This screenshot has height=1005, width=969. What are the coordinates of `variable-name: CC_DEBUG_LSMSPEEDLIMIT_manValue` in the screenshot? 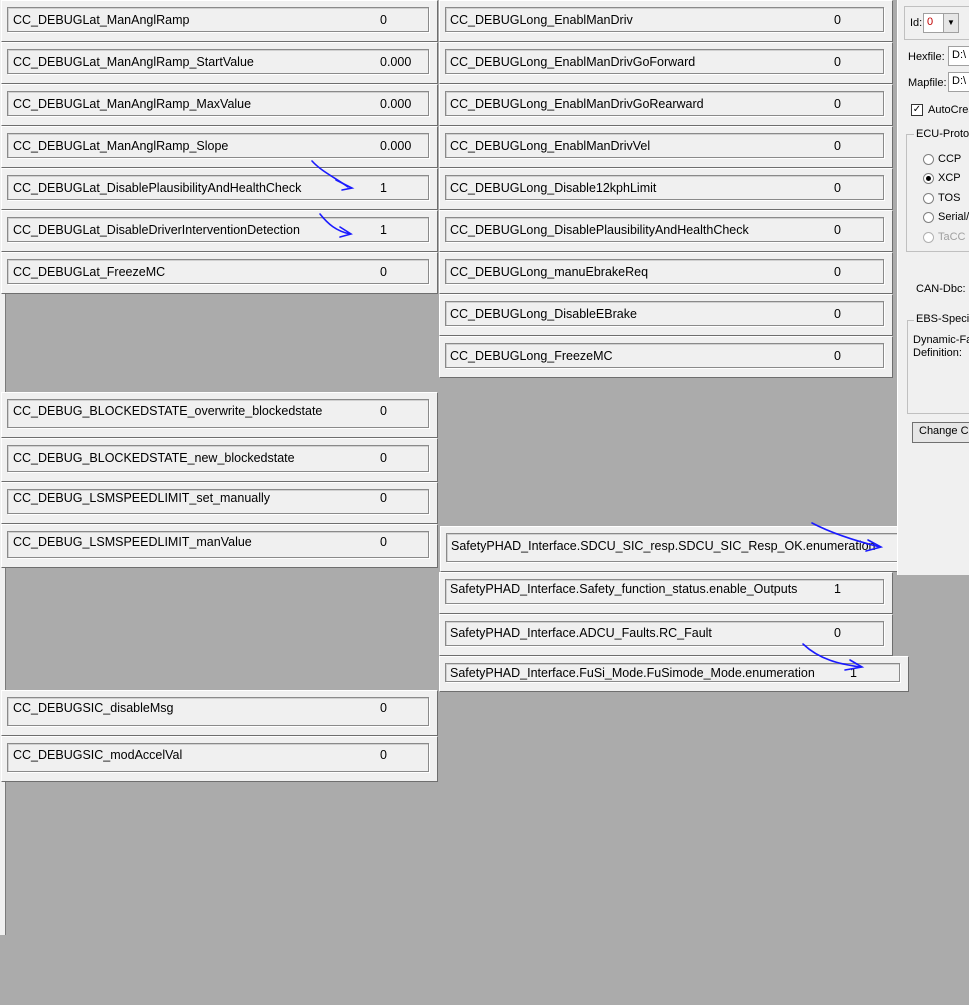 It's located at (132, 542).